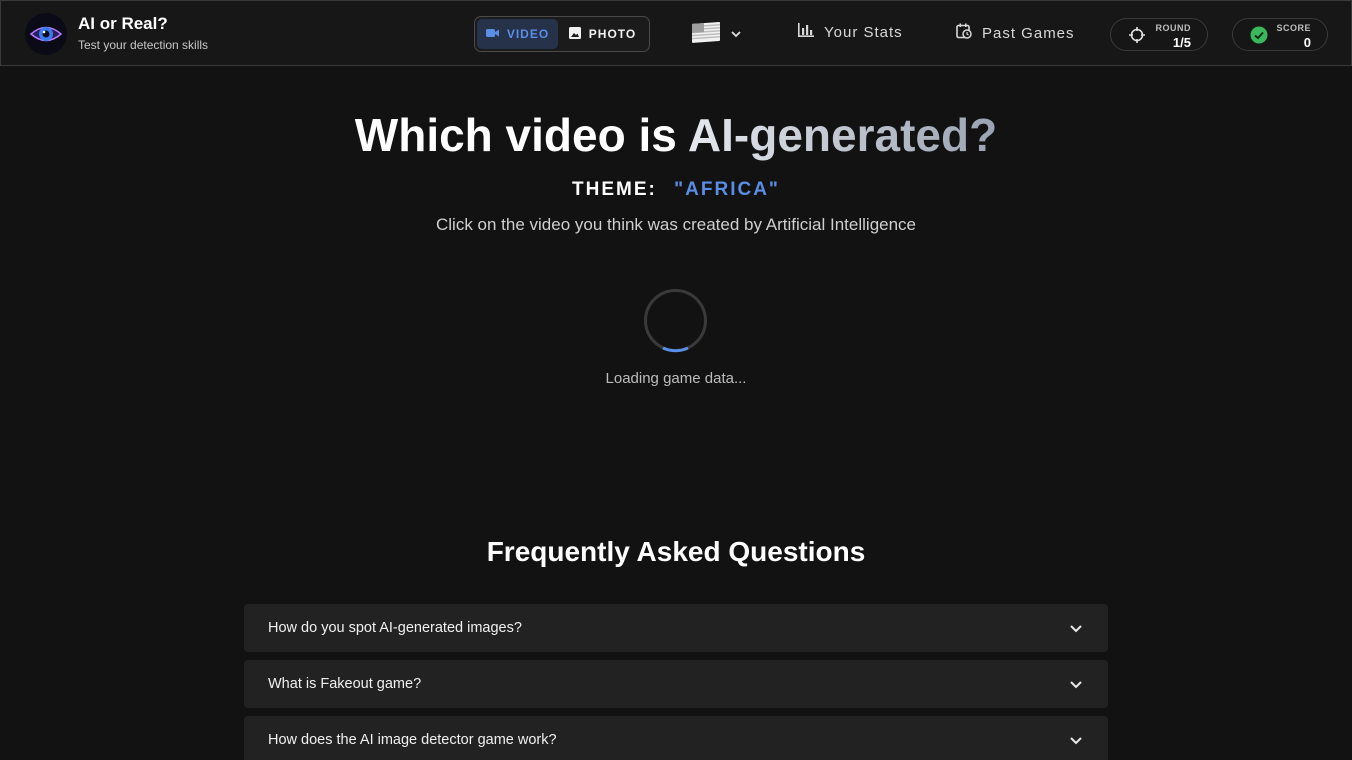 The height and width of the screenshot is (760, 1352). Describe the element at coordinates (1028, 33) in the screenshot. I see `past-games-label: Past Games` at that location.